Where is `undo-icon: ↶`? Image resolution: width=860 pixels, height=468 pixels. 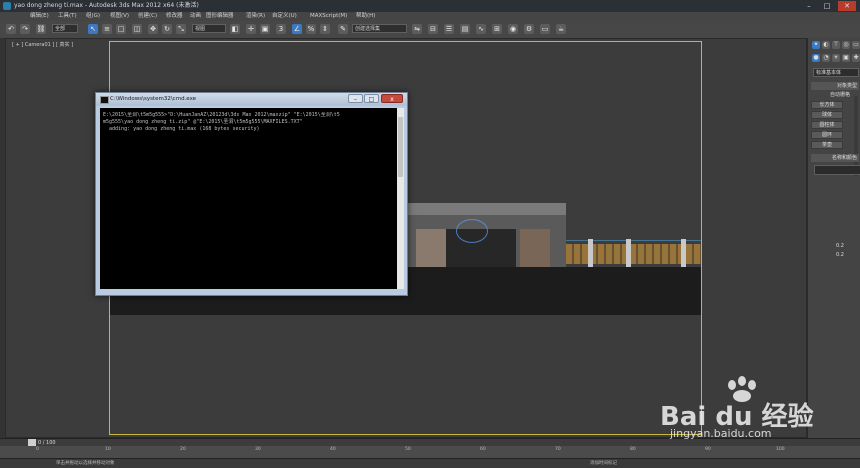 undo-icon: ↶ is located at coordinates (11, 29).